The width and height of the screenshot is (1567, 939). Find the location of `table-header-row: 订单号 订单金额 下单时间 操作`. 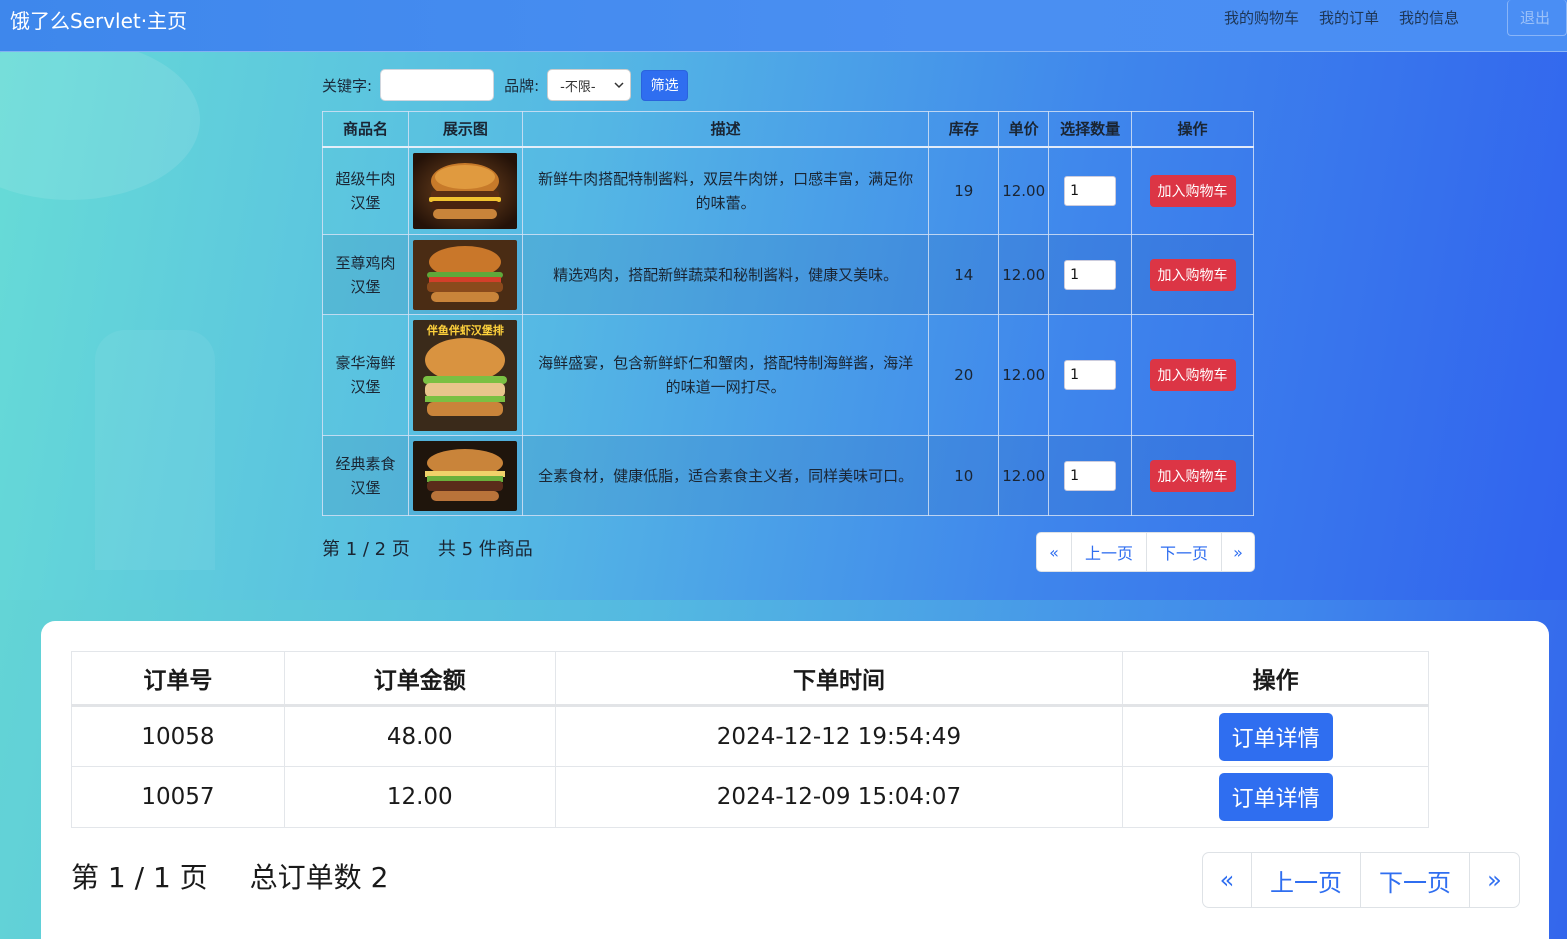

table-header-row: 订单号 订单金额 下单时间 操作 is located at coordinates (750, 679).